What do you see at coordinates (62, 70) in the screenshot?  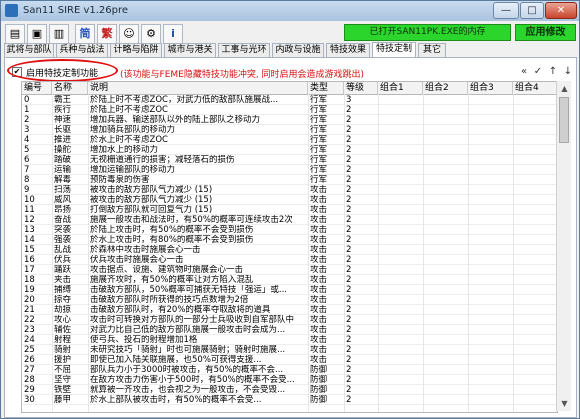 I see `highlight-oval` at bounding box center [62, 70].